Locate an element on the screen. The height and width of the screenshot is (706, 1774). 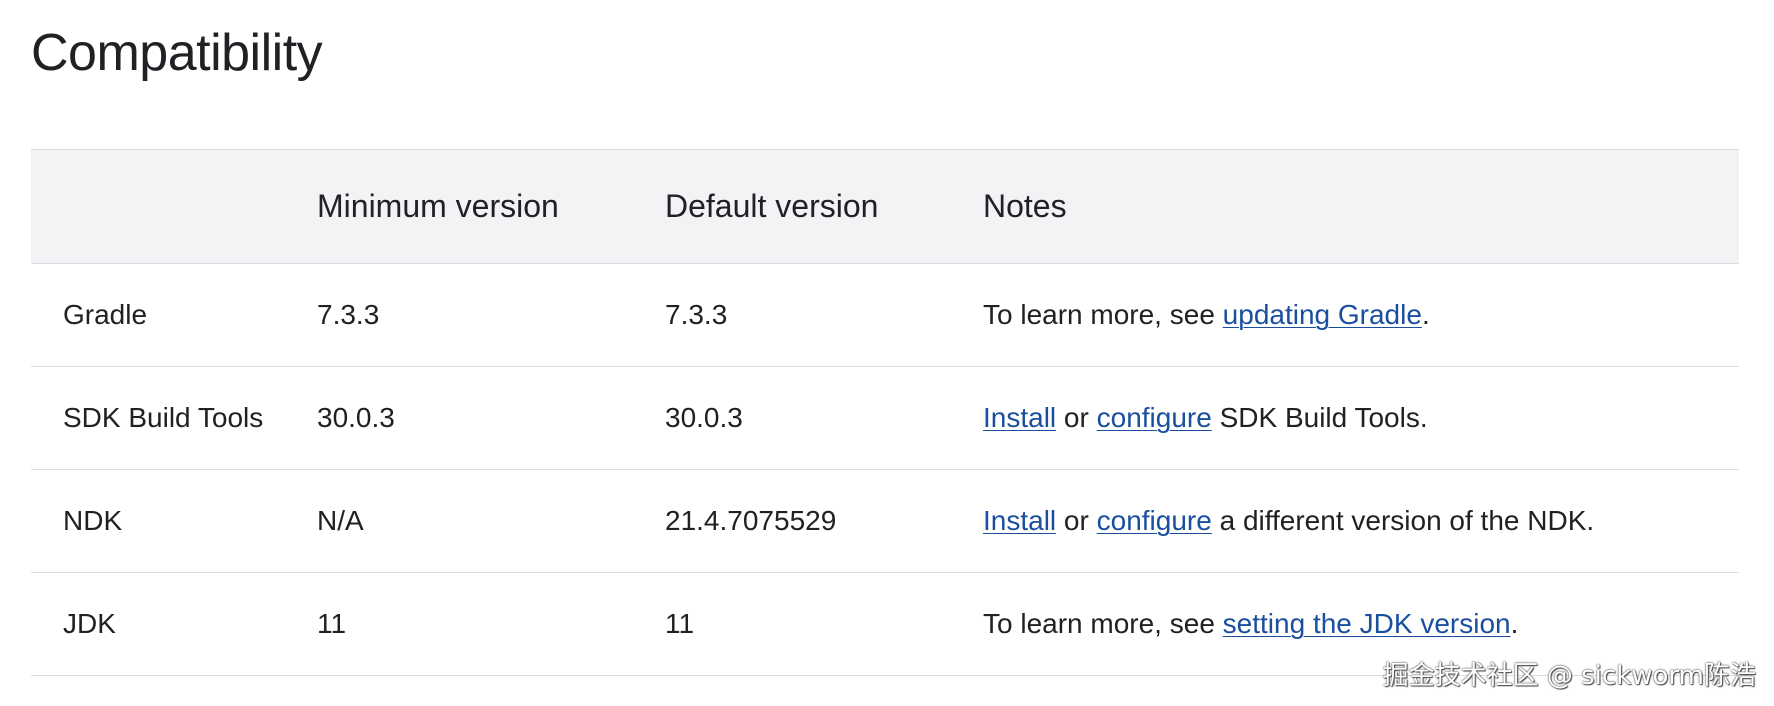
default-version-value: 7.3.3 is located at coordinates (696, 314).